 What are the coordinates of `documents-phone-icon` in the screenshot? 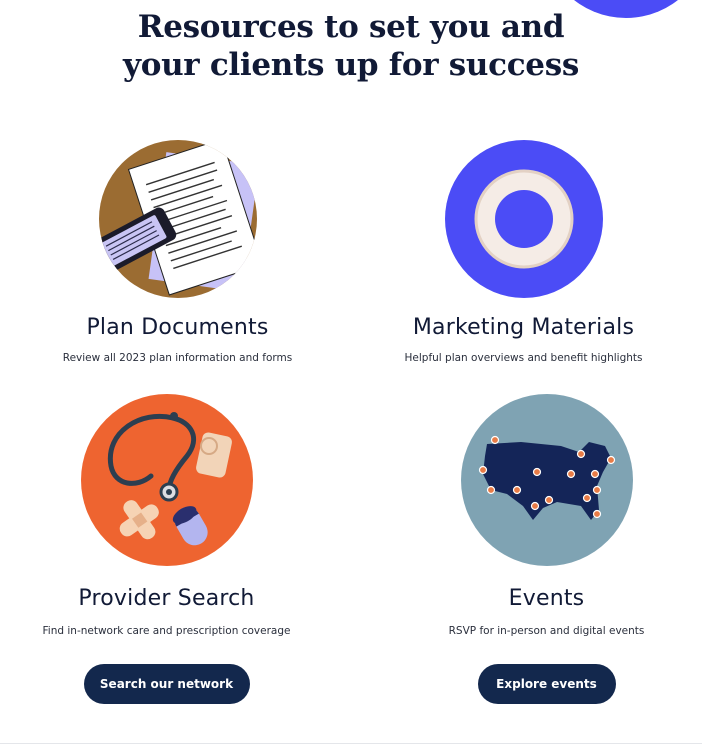 It's located at (177, 219).